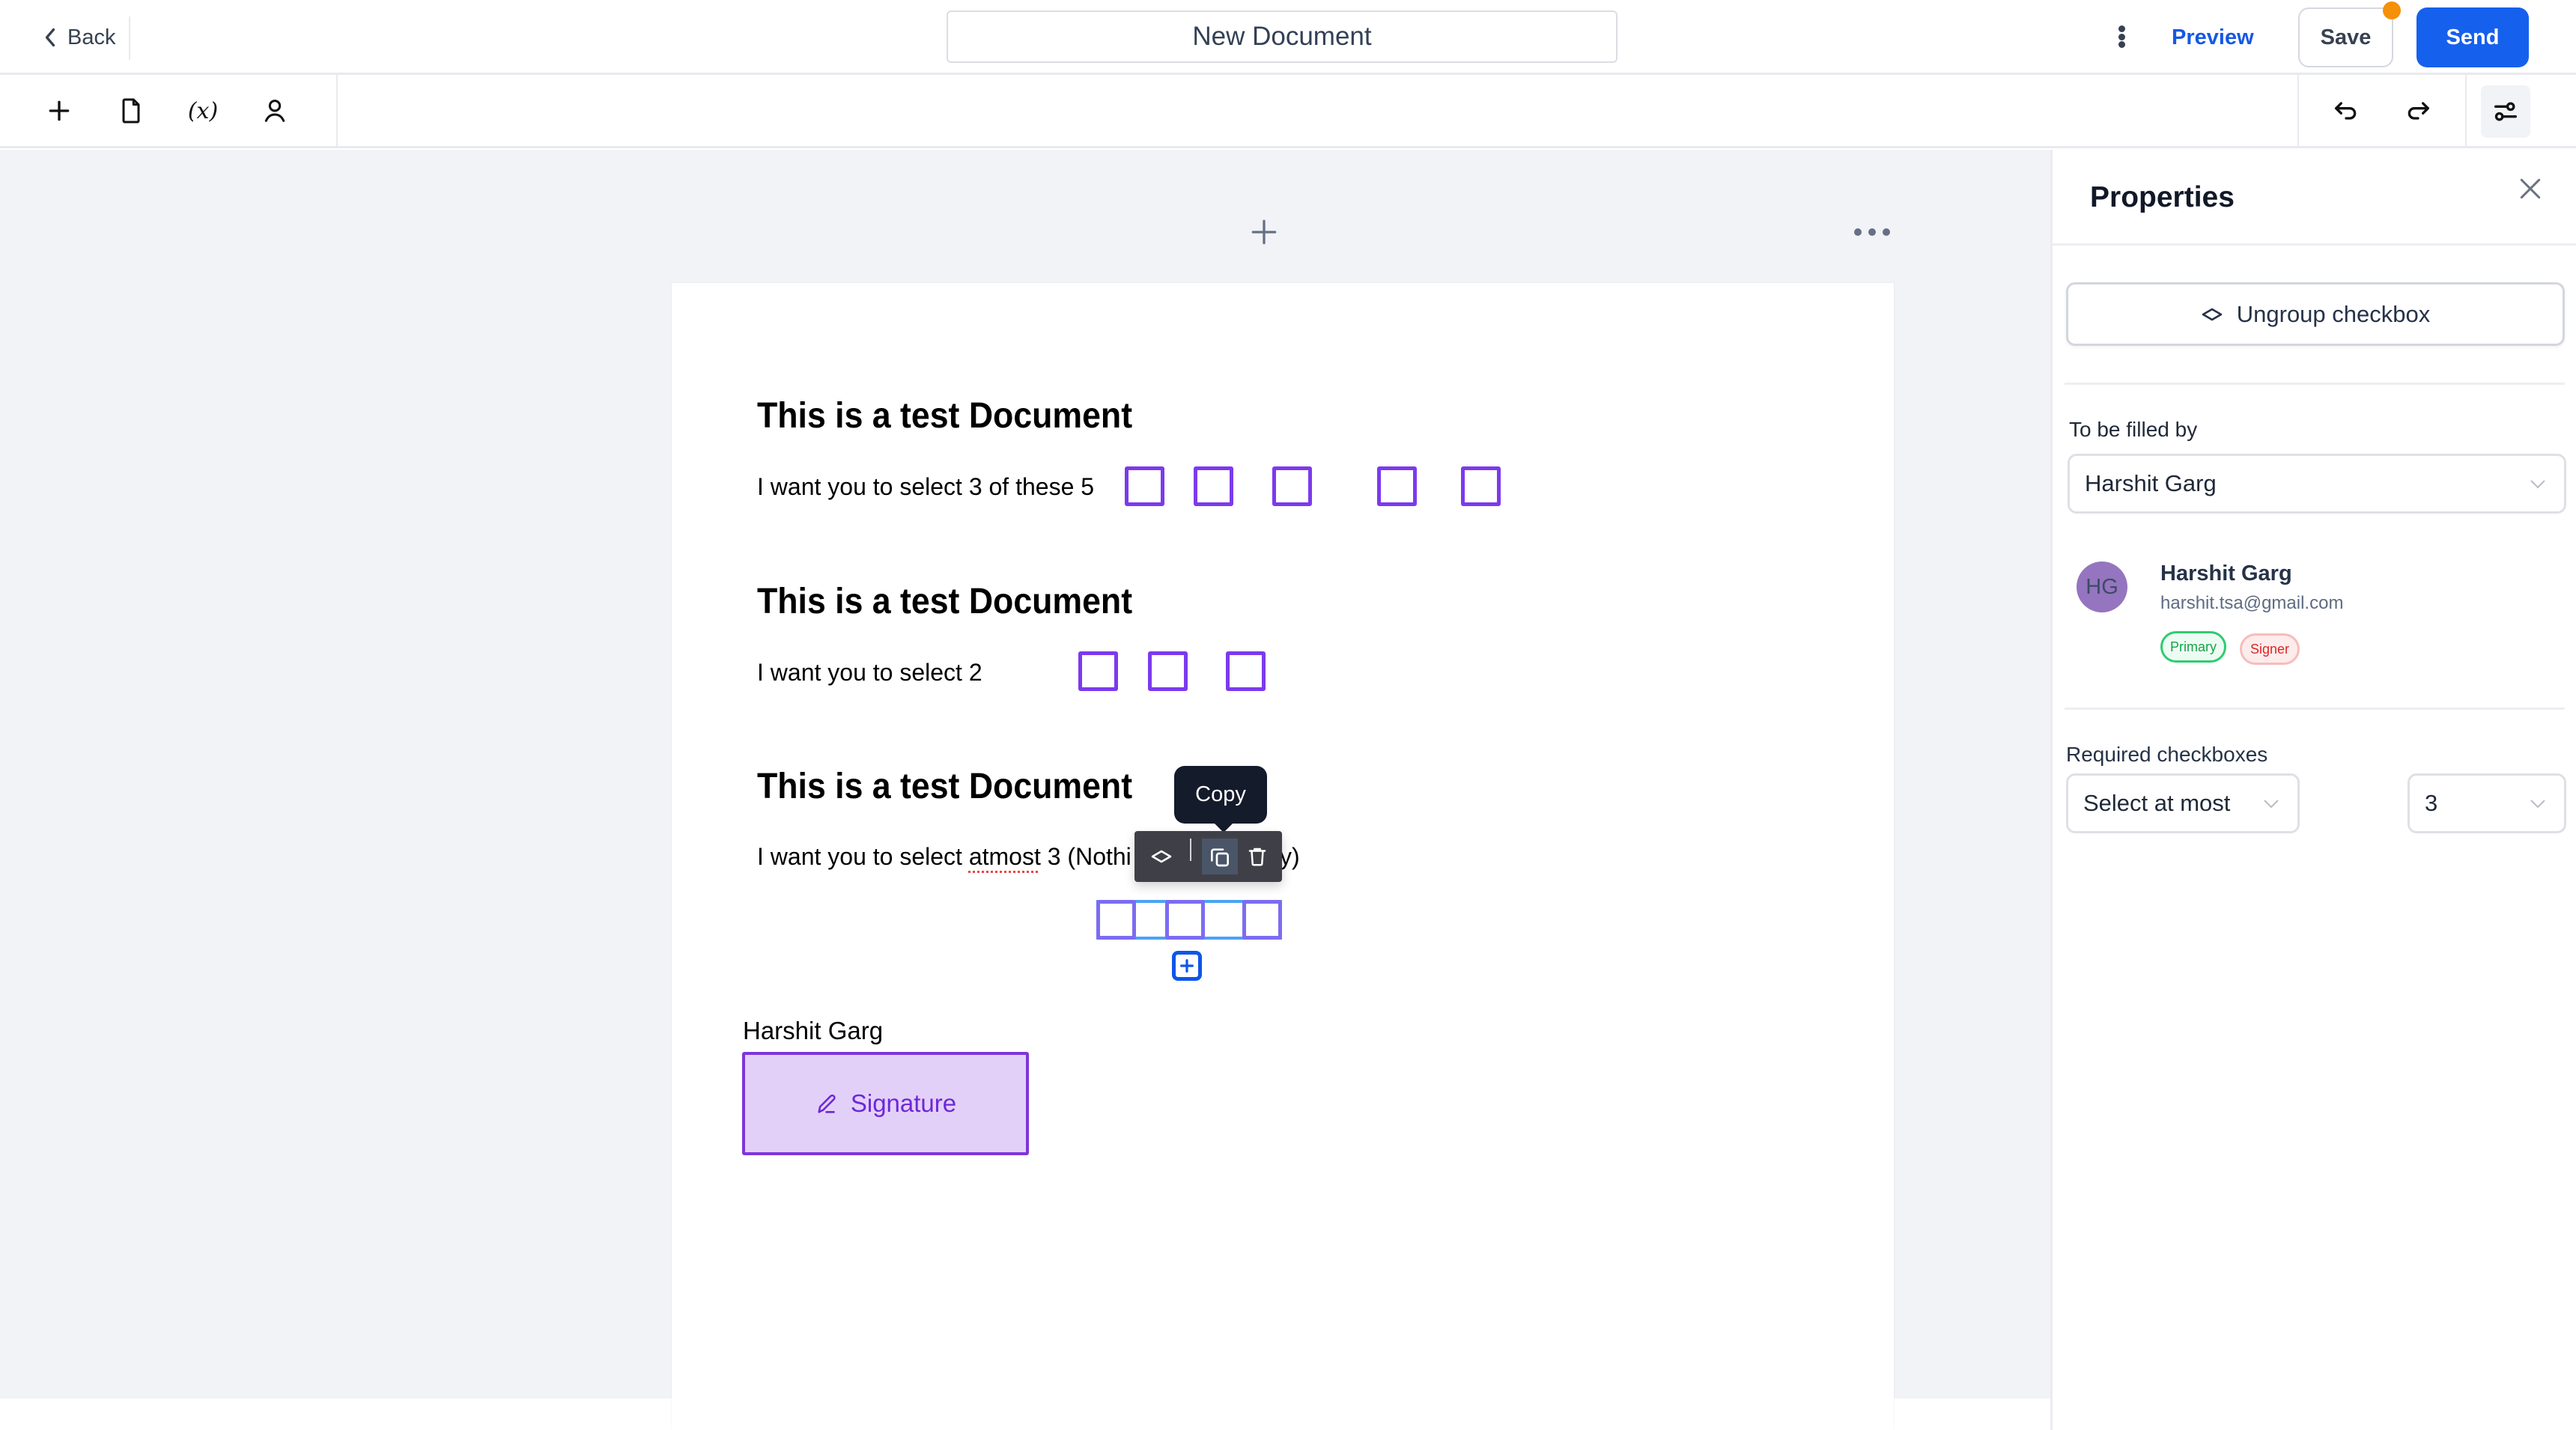 The image size is (2576, 1430). What do you see at coordinates (1085, 856) in the screenshot?
I see `prompt-text: 3 (Nothi` at bounding box center [1085, 856].